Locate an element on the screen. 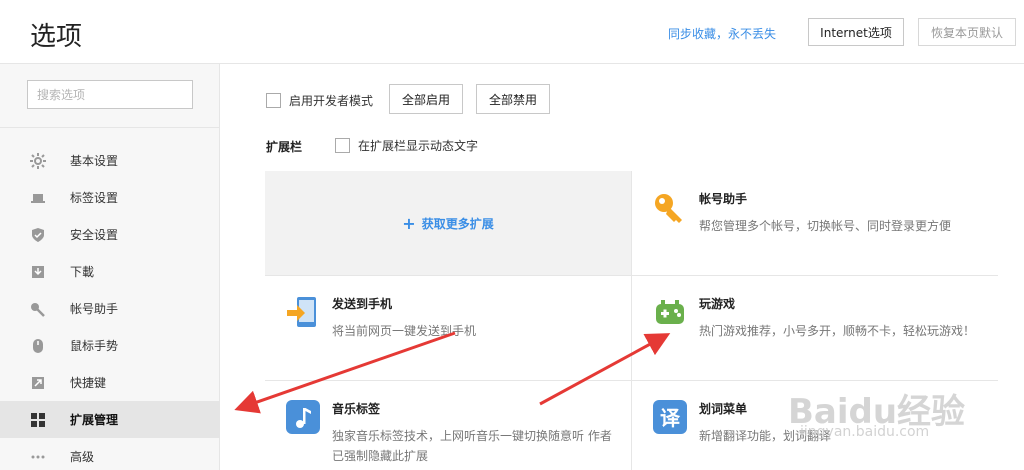 The image size is (1024, 470). sidebar-item-advanced: 高级 is located at coordinates (110, 454).